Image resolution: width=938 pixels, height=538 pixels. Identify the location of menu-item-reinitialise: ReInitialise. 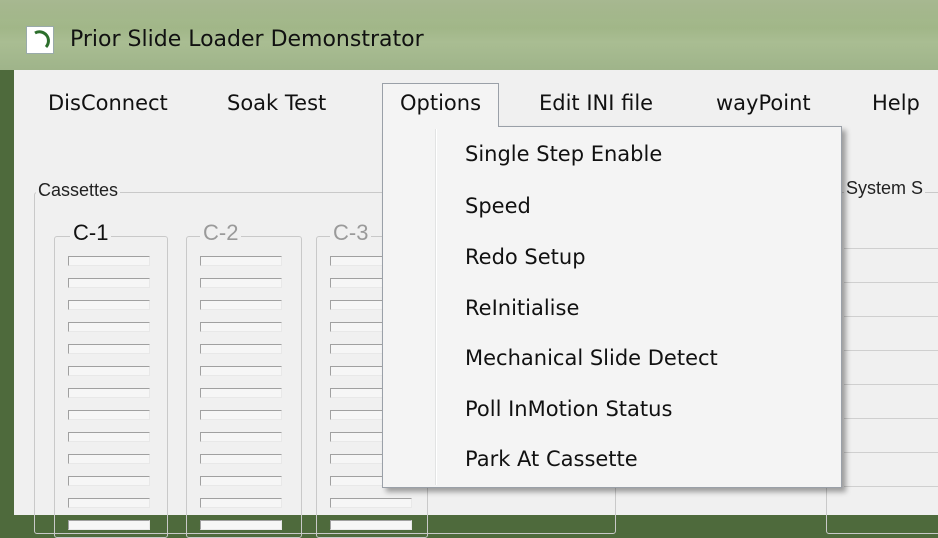
(522, 308).